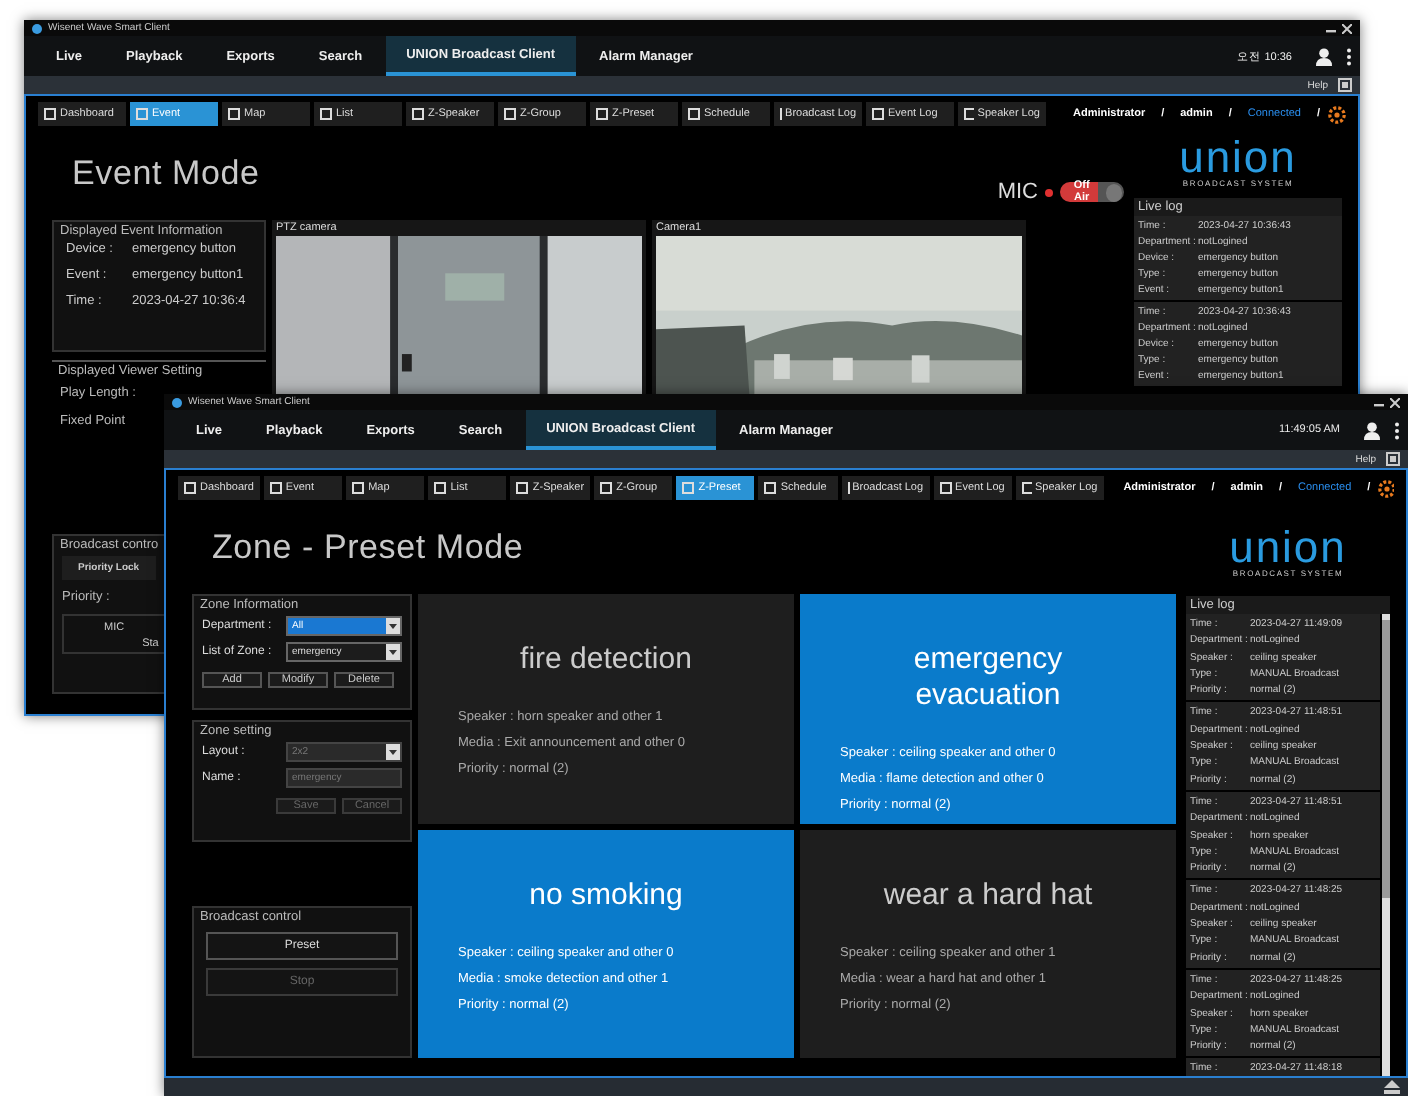 This screenshot has height=1096, width=1408. What do you see at coordinates (606, 895) in the screenshot?
I see `preset-title: no smoking` at bounding box center [606, 895].